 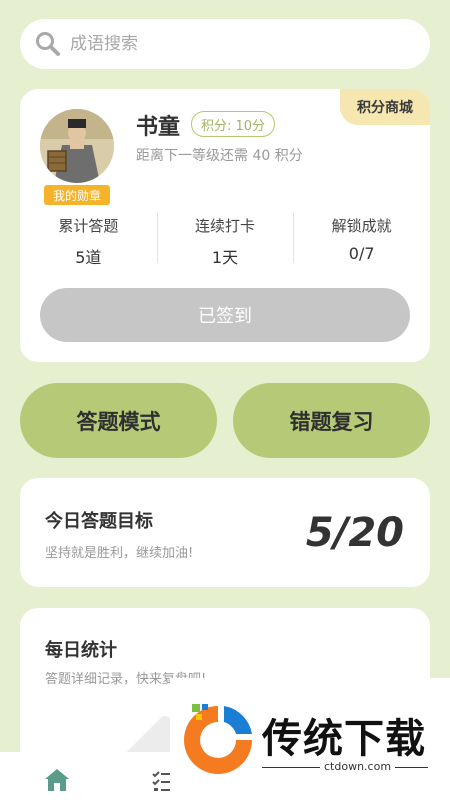 What do you see at coordinates (233, 124) in the screenshot?
I see `points-badge: 积分: 10分` at bounding box center [233, 124].